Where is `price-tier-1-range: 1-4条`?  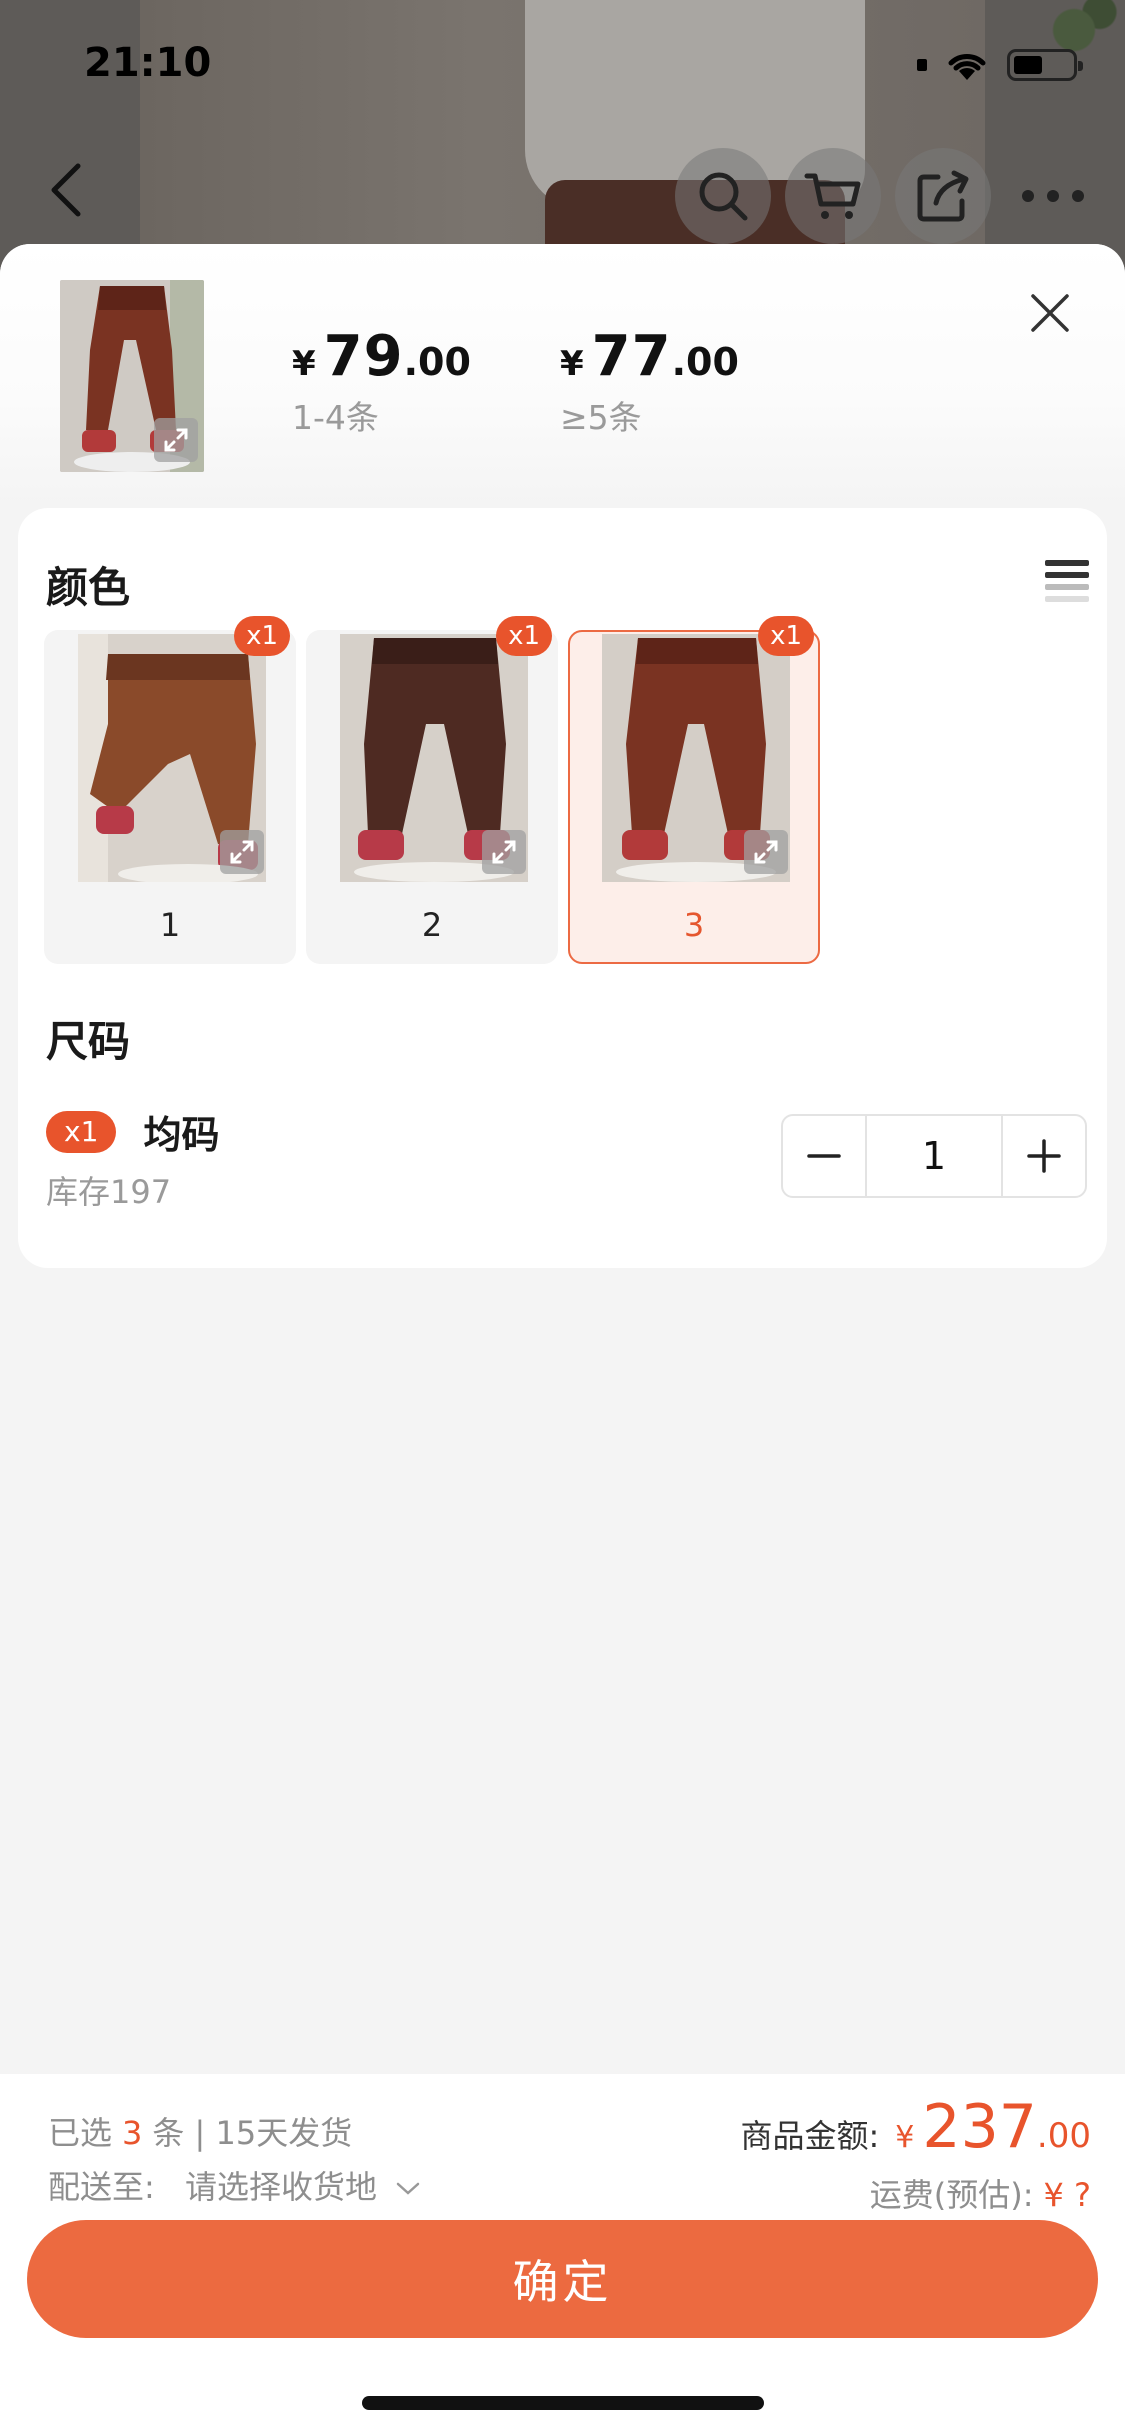
price-tier-1-range: 1-4条 is located at coordinates (335, 417).